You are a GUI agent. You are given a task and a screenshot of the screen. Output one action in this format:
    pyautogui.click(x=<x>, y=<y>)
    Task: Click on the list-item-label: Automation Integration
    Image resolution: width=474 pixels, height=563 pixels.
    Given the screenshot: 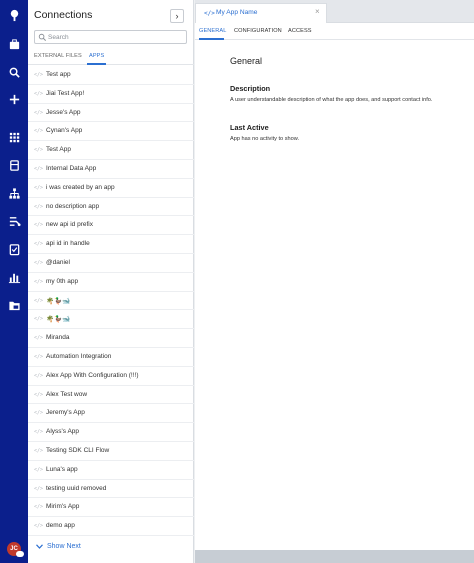 What is the action you would take?
    pyautogui.click(x=79, y=356)
    